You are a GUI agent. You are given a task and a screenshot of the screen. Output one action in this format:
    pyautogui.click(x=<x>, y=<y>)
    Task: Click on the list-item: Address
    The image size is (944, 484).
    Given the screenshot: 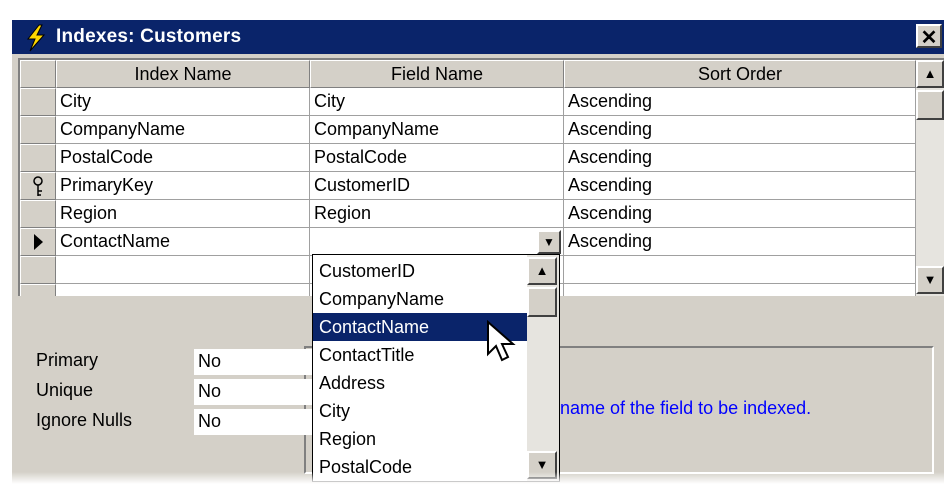 What is the action you would take?
    pyautogui.click(x=421, y=383)
    